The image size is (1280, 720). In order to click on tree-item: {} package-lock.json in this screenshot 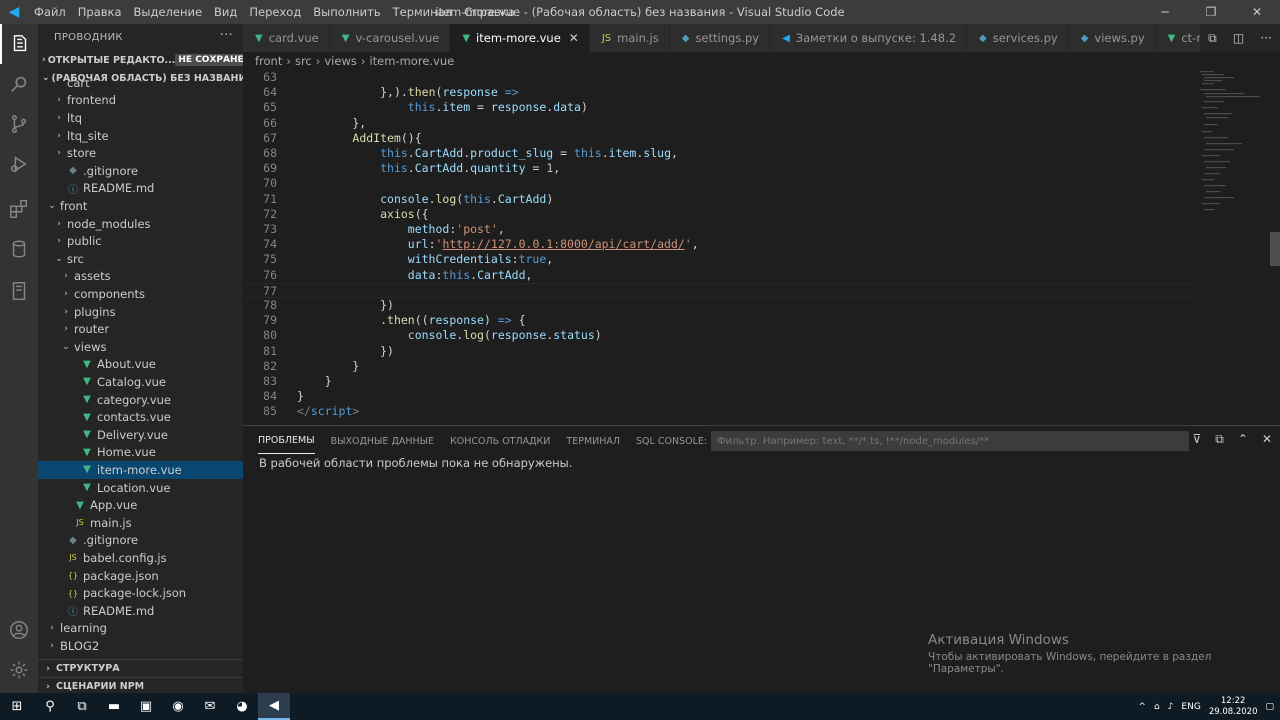, I will do `click(140, 593)`.